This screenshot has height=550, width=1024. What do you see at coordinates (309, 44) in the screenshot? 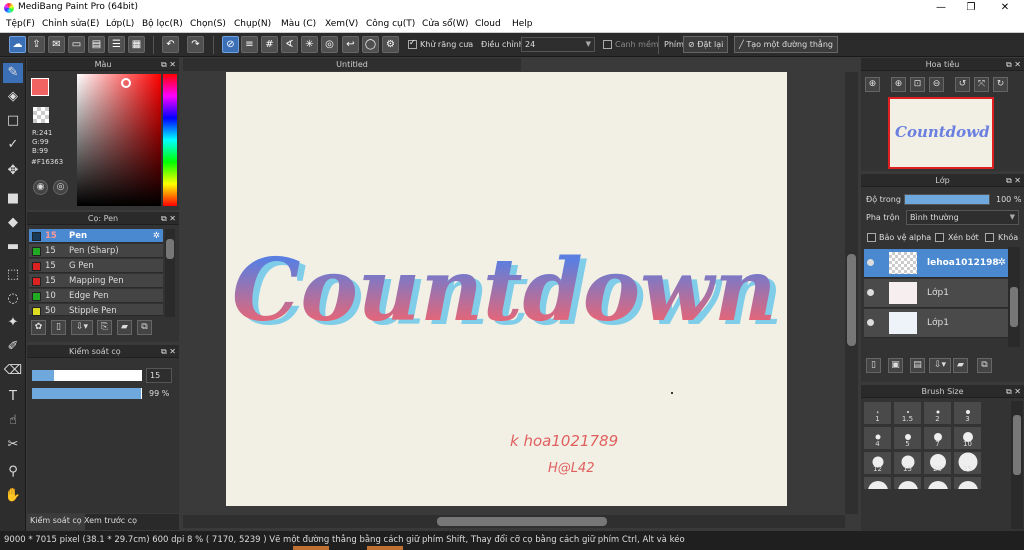
I see `radial-snap-icon: ✳` at bounding box center [309, 44].